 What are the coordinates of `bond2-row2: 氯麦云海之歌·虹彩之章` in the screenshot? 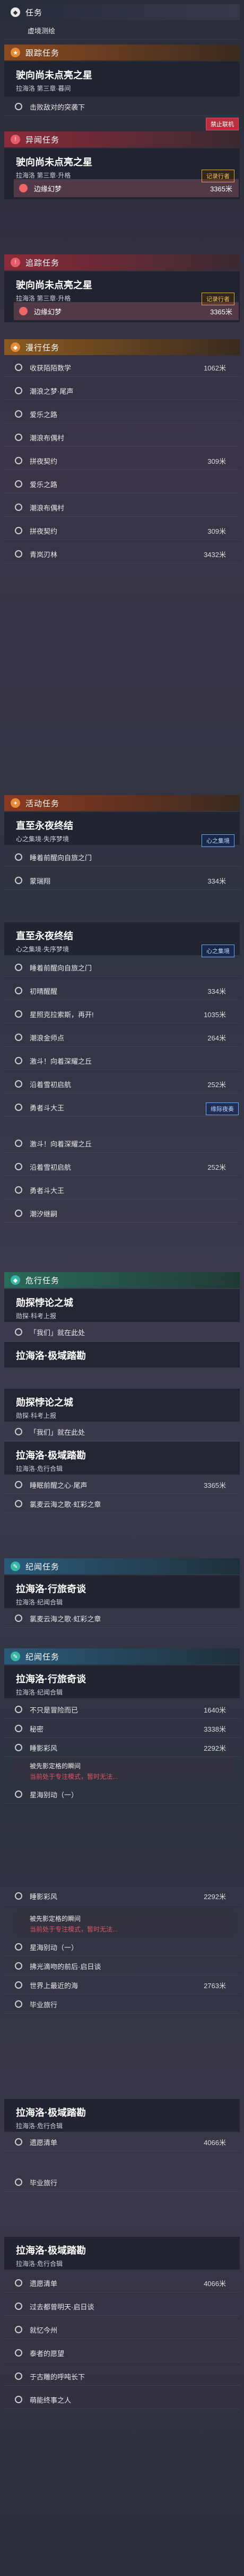 It's located at (122, 1504).